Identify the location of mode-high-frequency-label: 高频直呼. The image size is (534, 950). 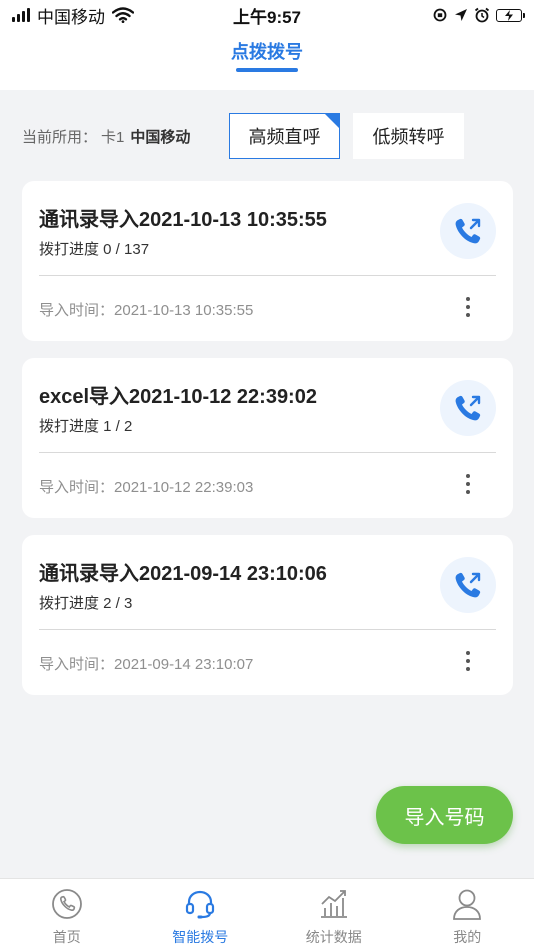
(284, 137).